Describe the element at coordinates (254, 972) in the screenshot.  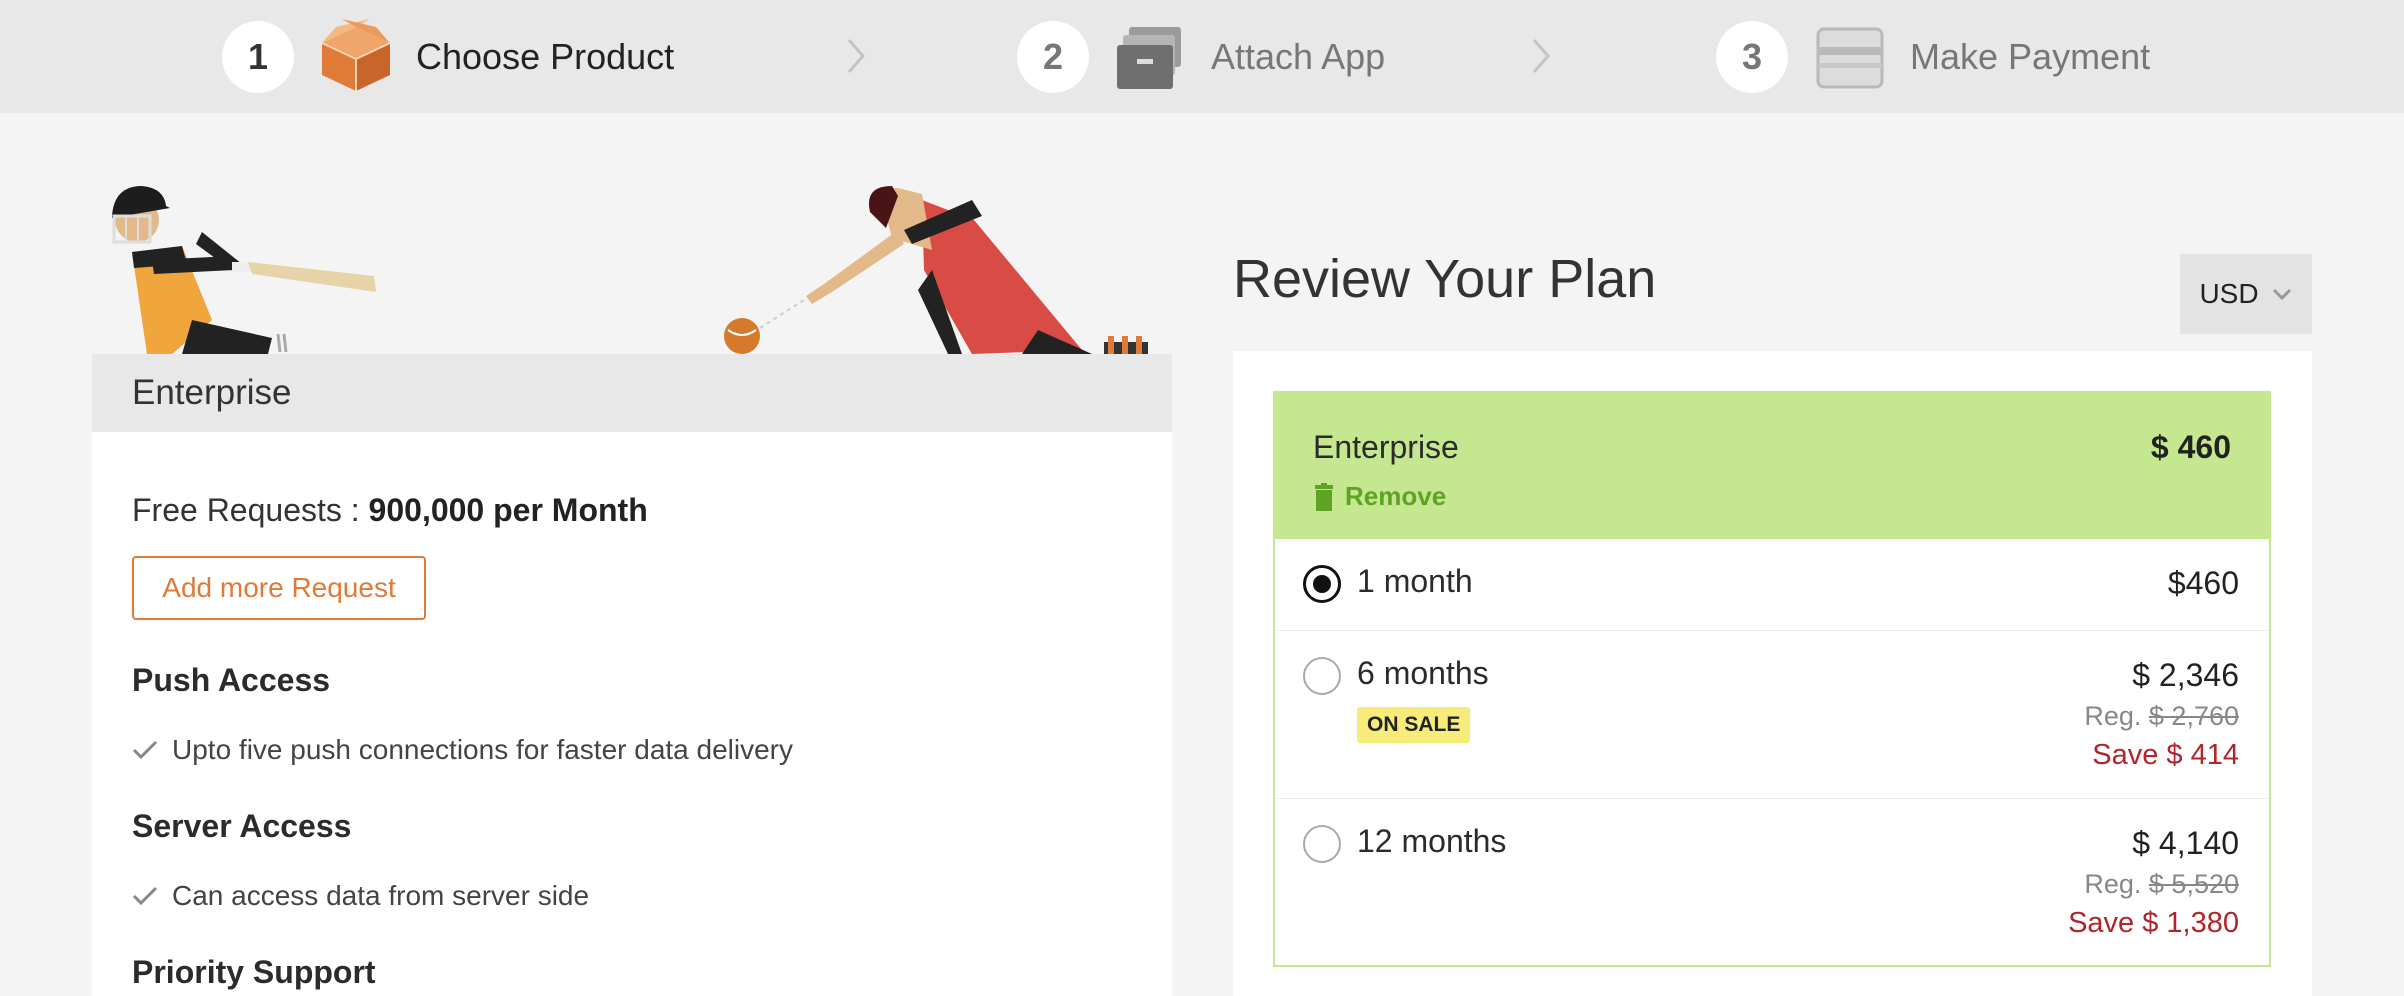
I see `feature-title: Priority Support` at that location.